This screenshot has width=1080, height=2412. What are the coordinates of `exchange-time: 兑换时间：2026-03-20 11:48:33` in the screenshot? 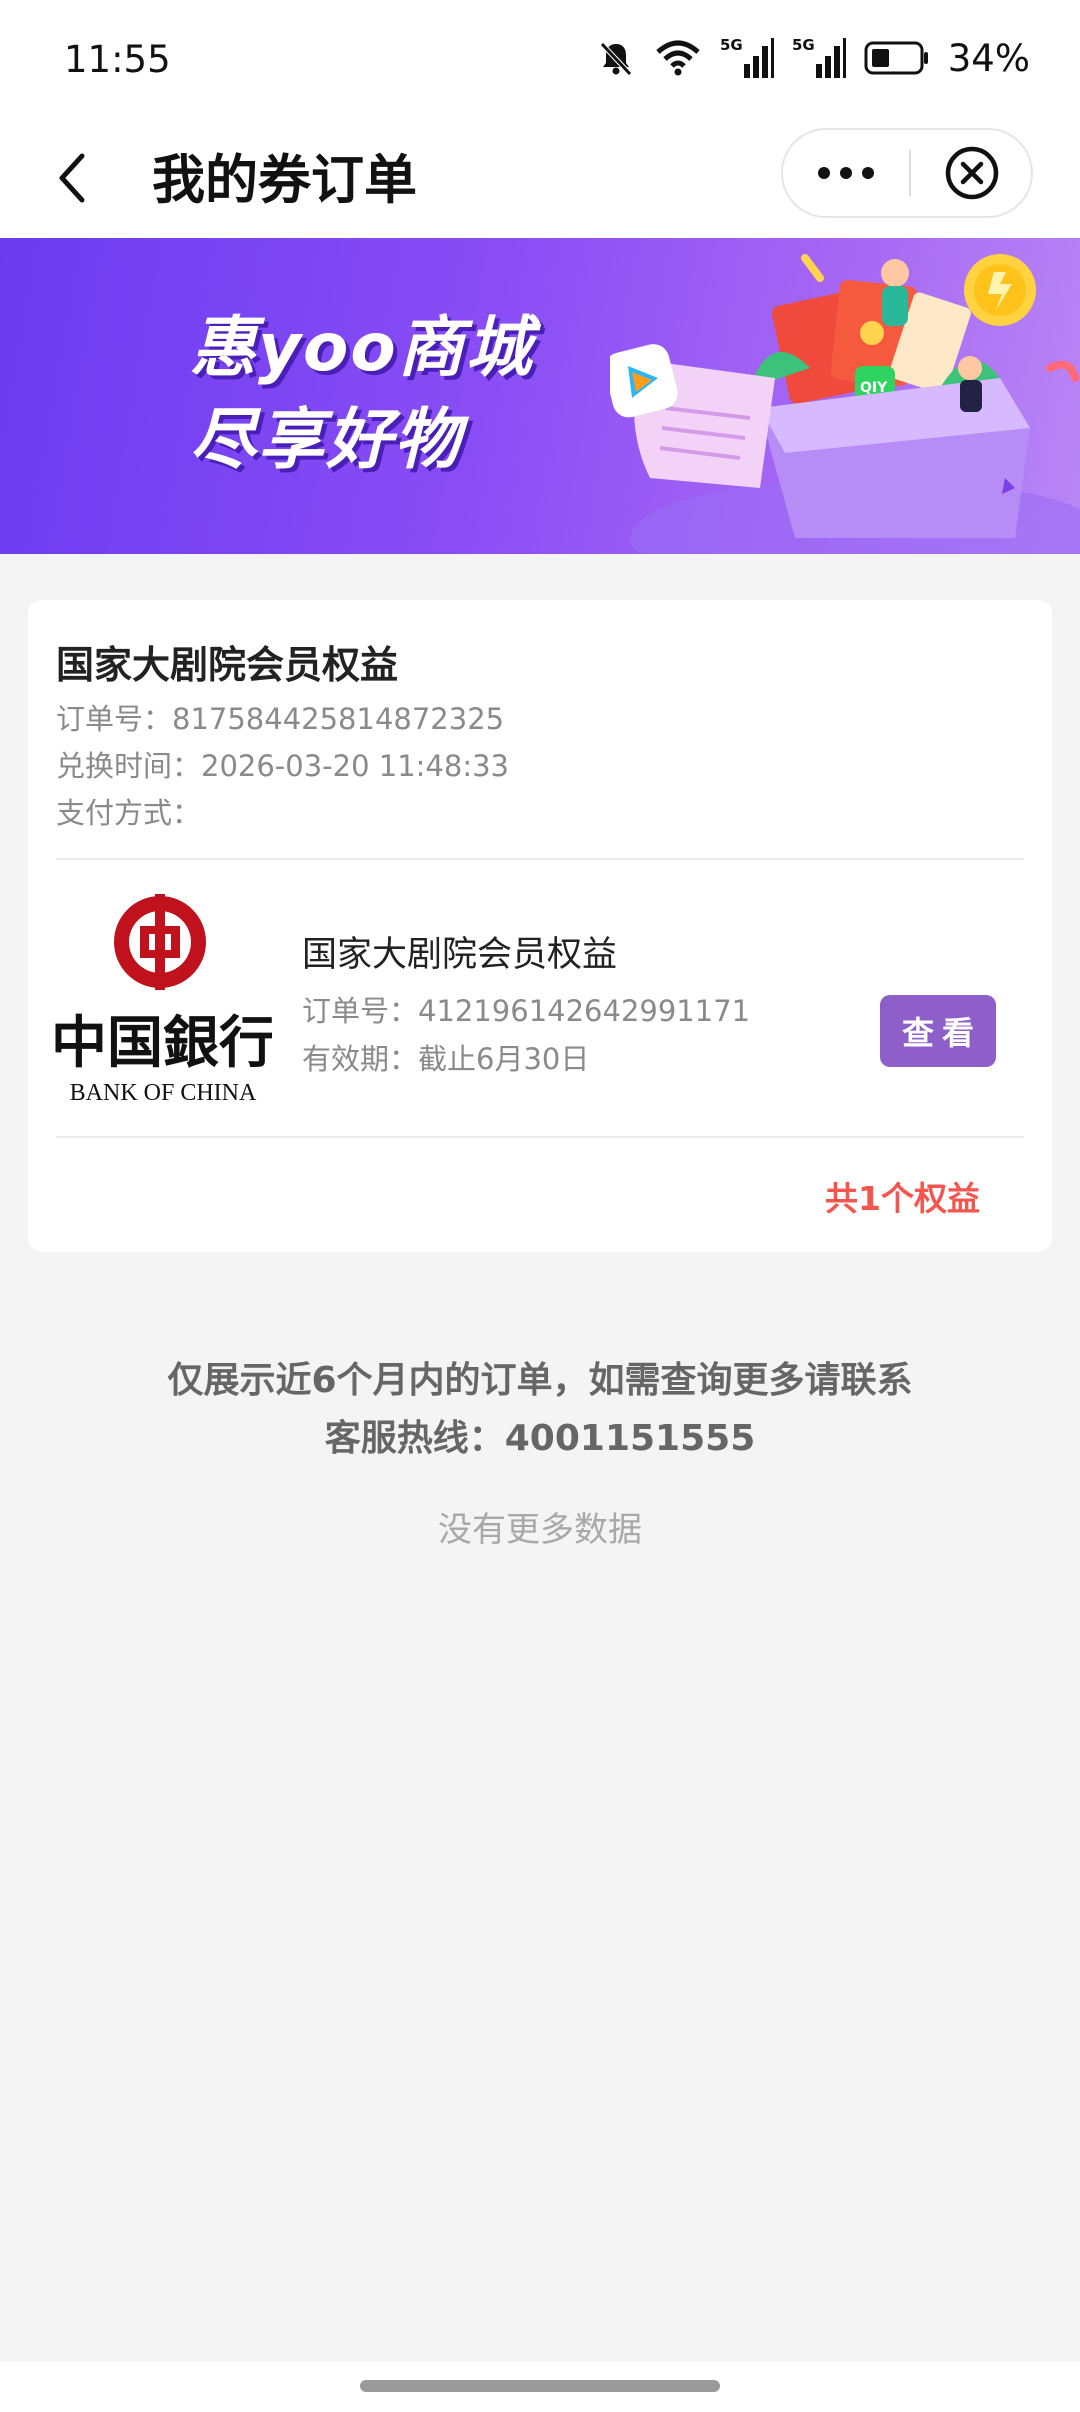 It's located at (282, 766).